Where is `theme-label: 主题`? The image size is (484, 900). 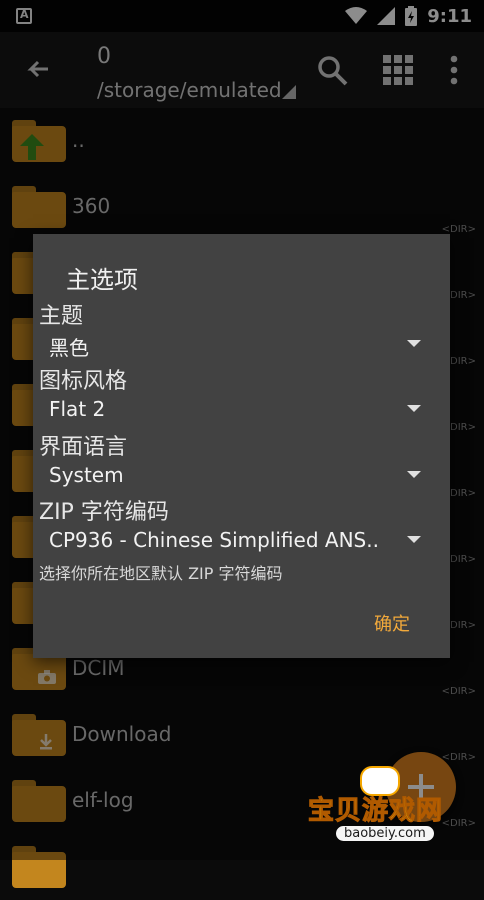
theme-label: 主题 is located at coordinates (61, 316).